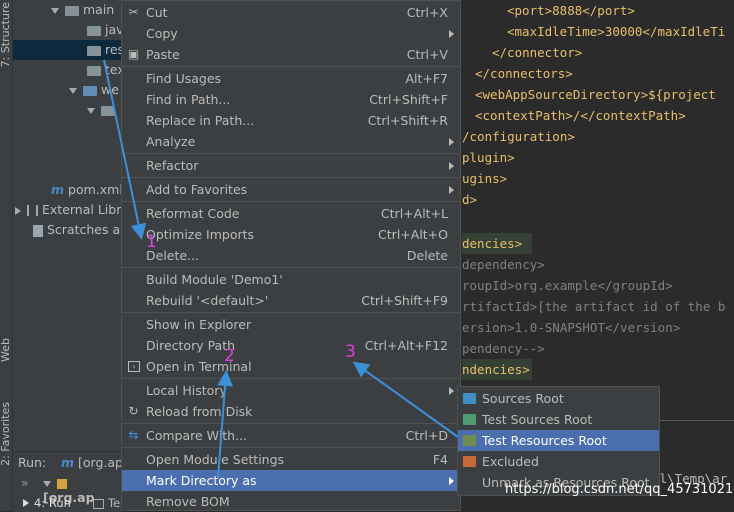 The width and height of the screenshot is (734, 512). What do you see at coordinates (151, 242) in the screenshot?
I see `annotation-number-1: 1` at bounding box center [151, 242].